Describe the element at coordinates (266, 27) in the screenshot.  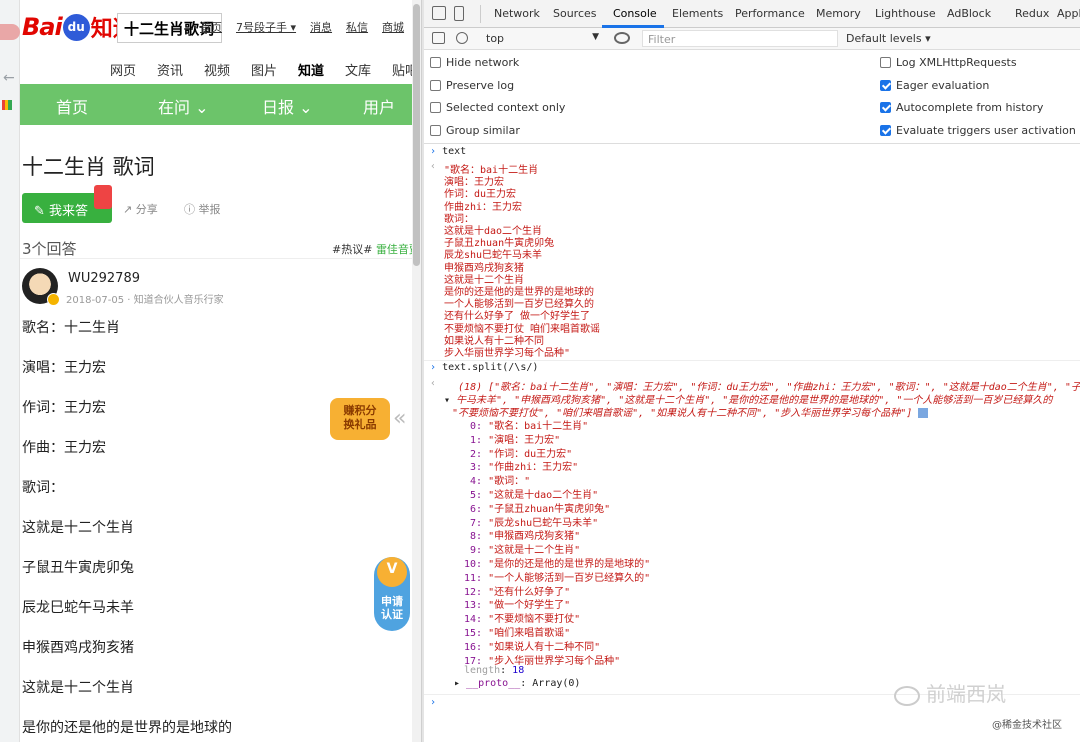
I see `top-link-user: 7号段子手 ▾` at that location.